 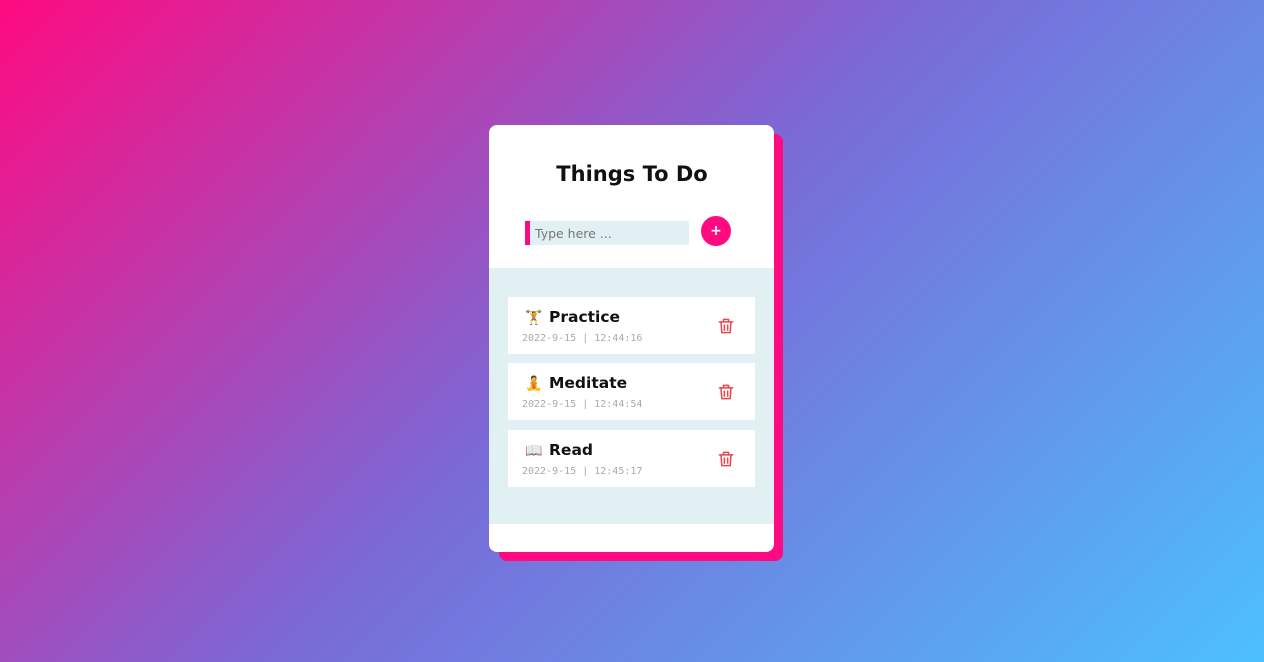 I want to click on task-input-wrapper, so click(x=607, y=233).